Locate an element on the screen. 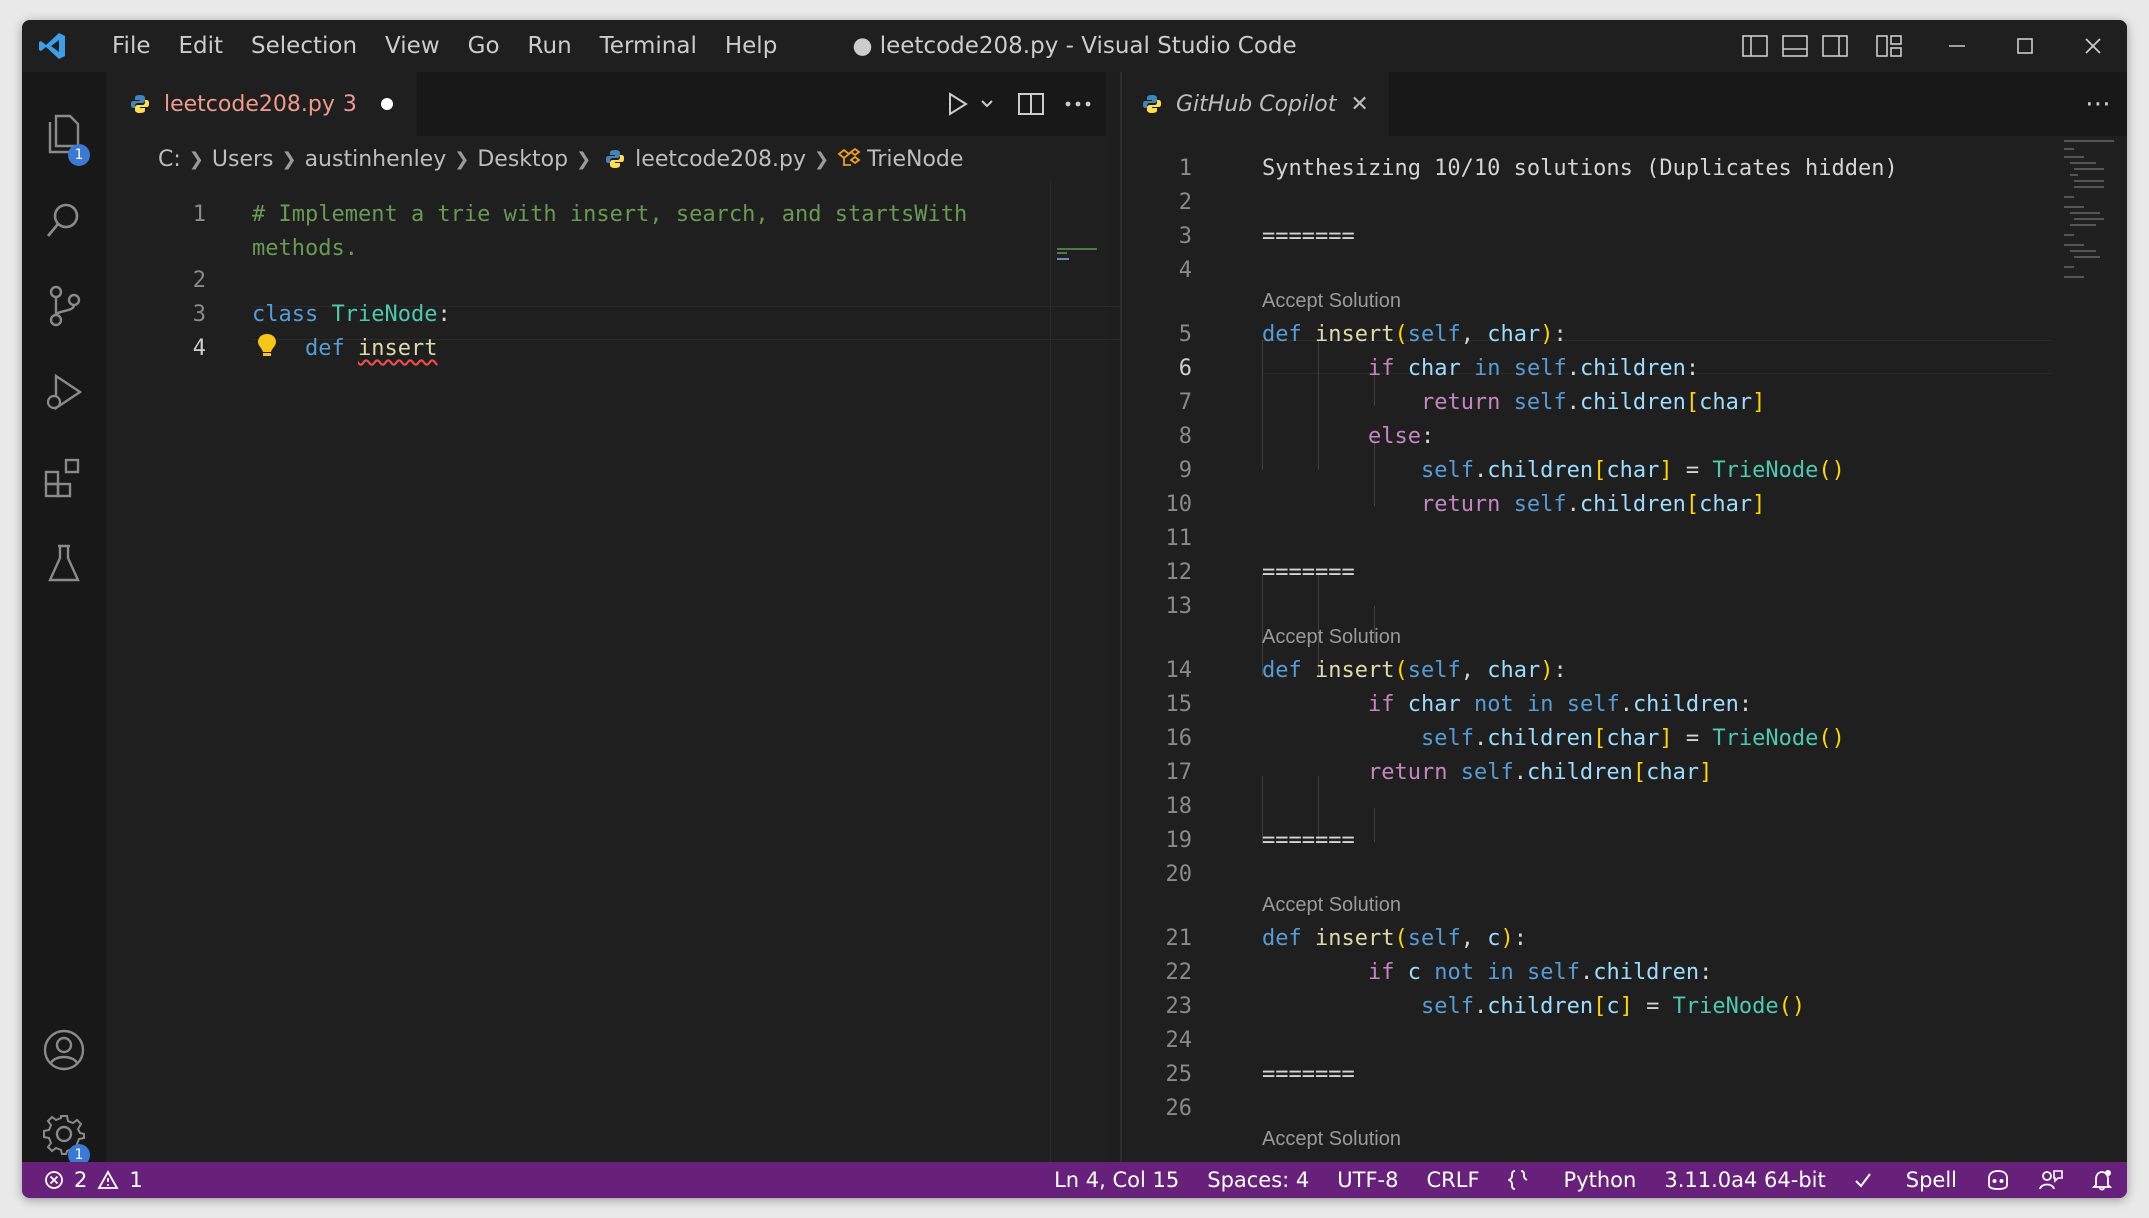 The height and width of the screenshot is (1218, 2149). breadcrumb-drive: C: is located at coordinates (169, 159).